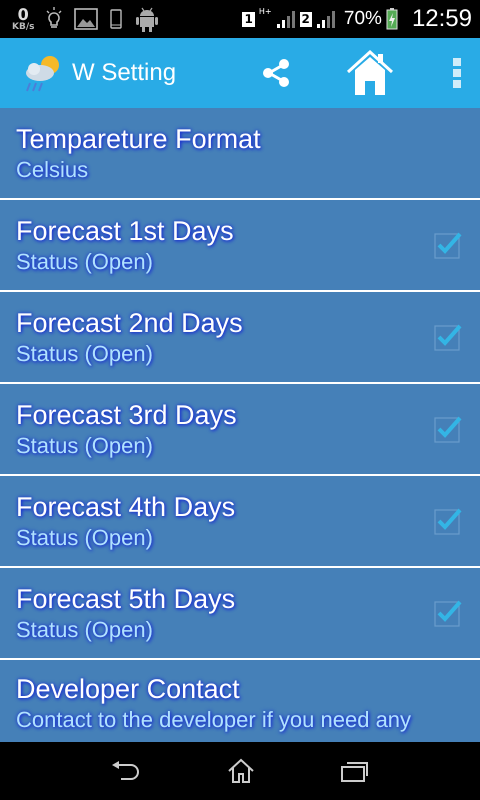 Image resolution: width=480 pixels, height=800 pixels. I want to click on setting-title: Forecast 1st Days, so click(125, 231).